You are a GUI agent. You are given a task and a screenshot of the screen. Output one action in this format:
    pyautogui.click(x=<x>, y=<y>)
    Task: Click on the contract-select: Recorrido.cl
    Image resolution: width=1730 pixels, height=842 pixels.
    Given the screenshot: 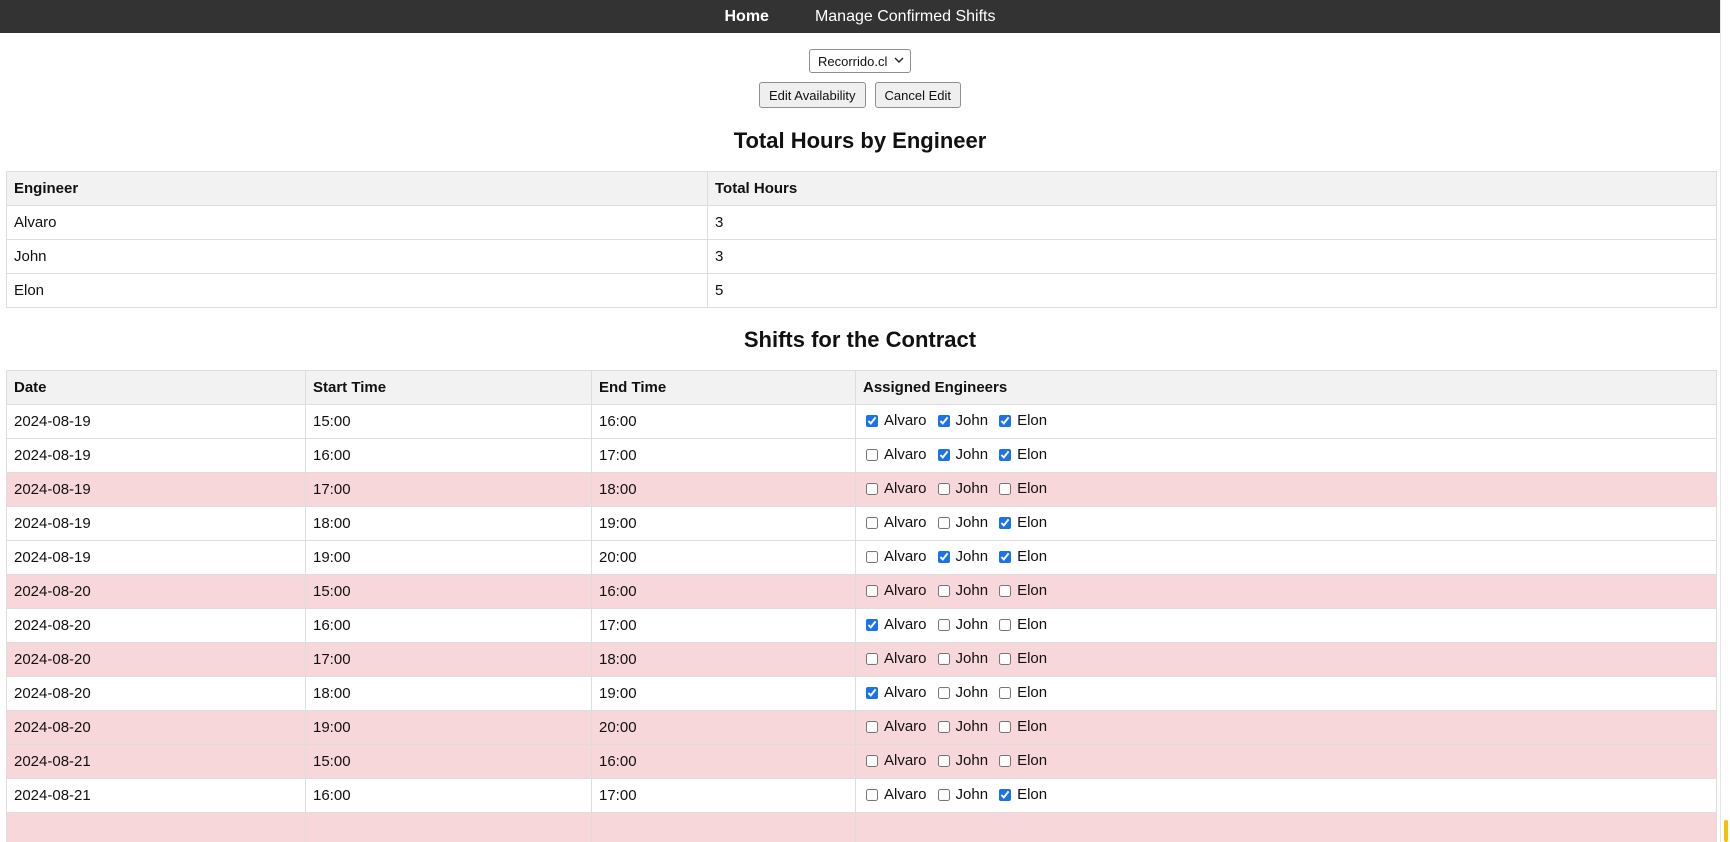 What is the action you would take?
    pyautogui.click(x=860, y=61)
    